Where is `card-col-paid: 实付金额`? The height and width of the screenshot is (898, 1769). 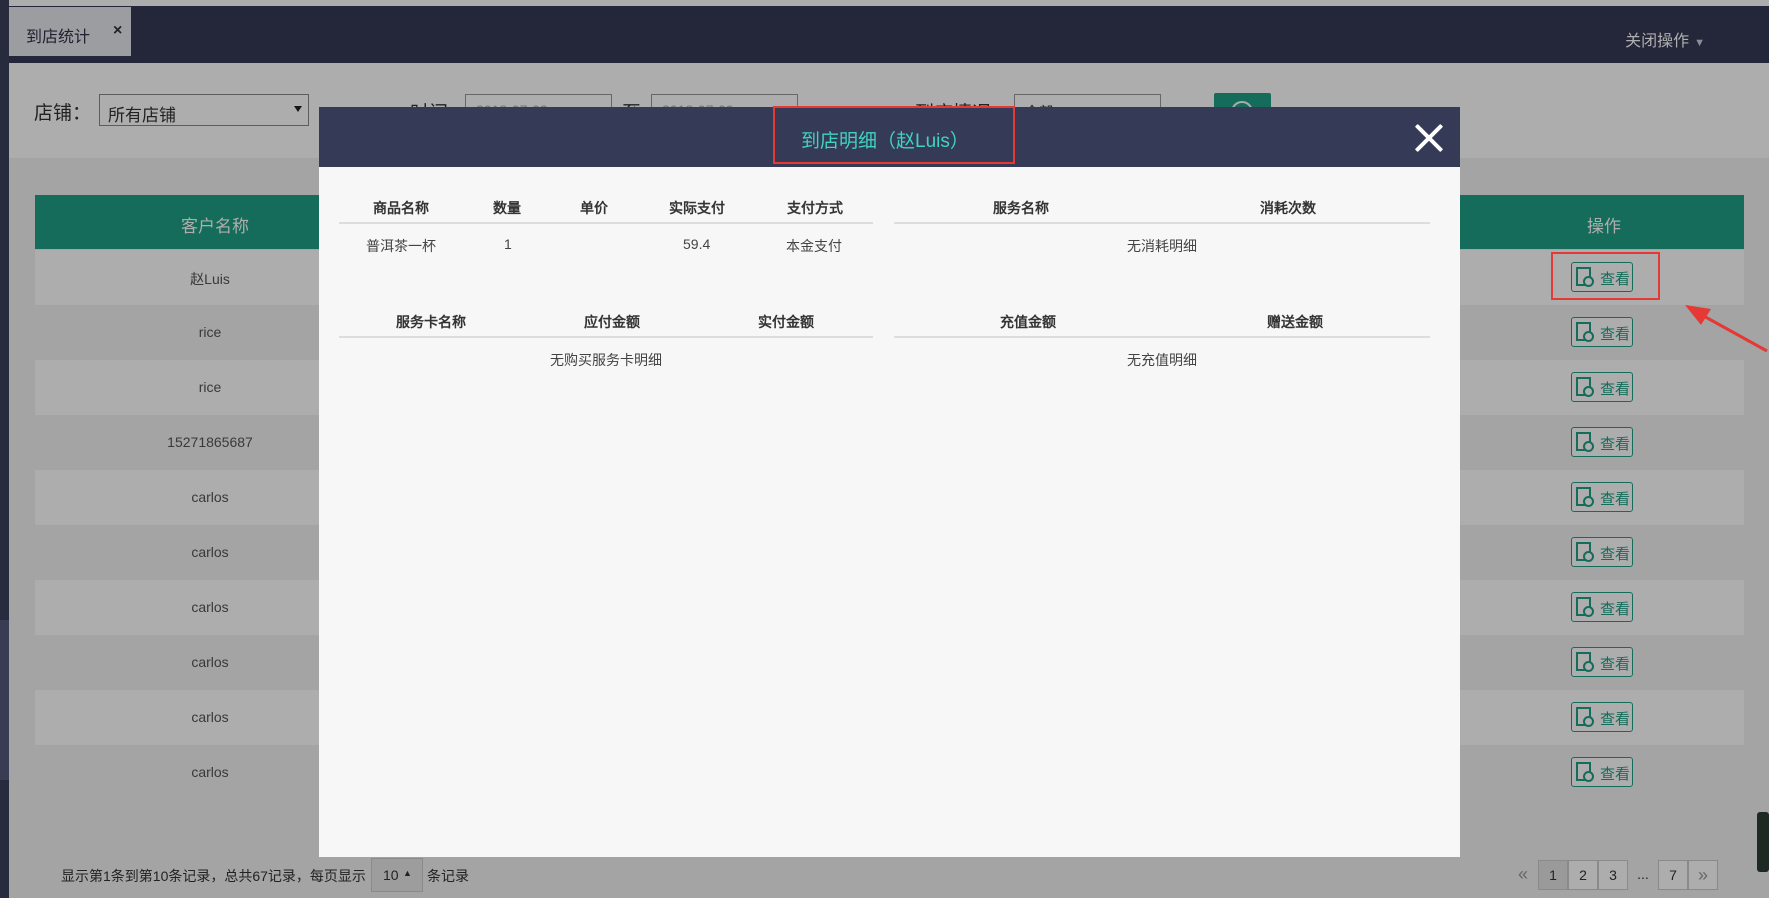
card-col-paid: 实付金额 is located at coordinates (786, 322).